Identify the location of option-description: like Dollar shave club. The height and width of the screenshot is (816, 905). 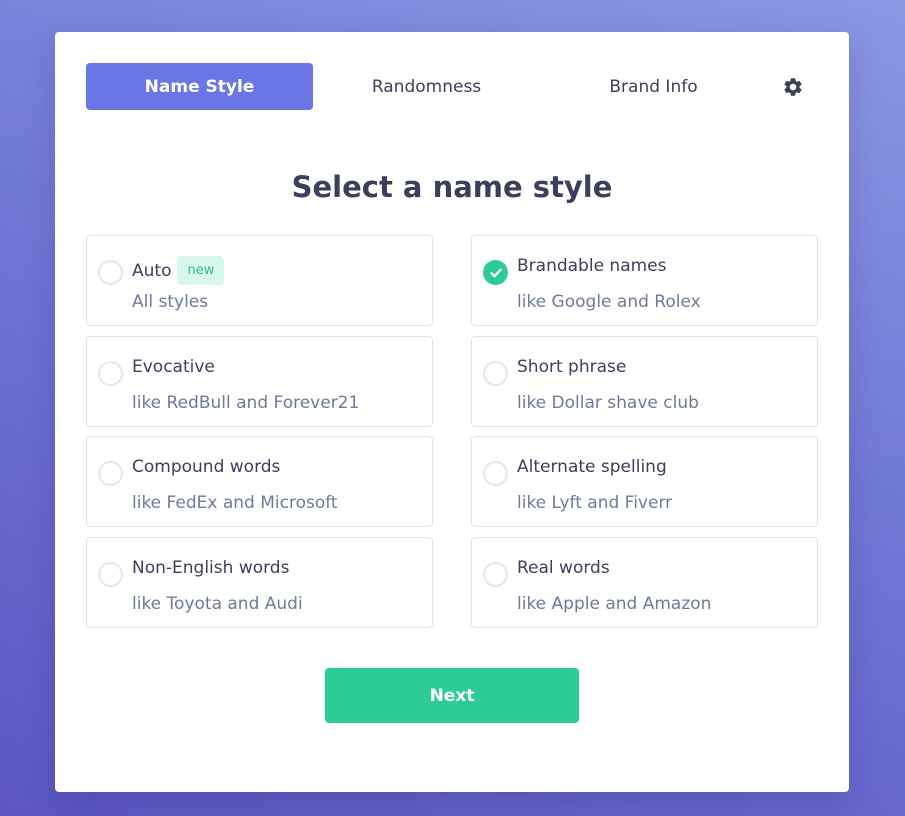
(608, 403).